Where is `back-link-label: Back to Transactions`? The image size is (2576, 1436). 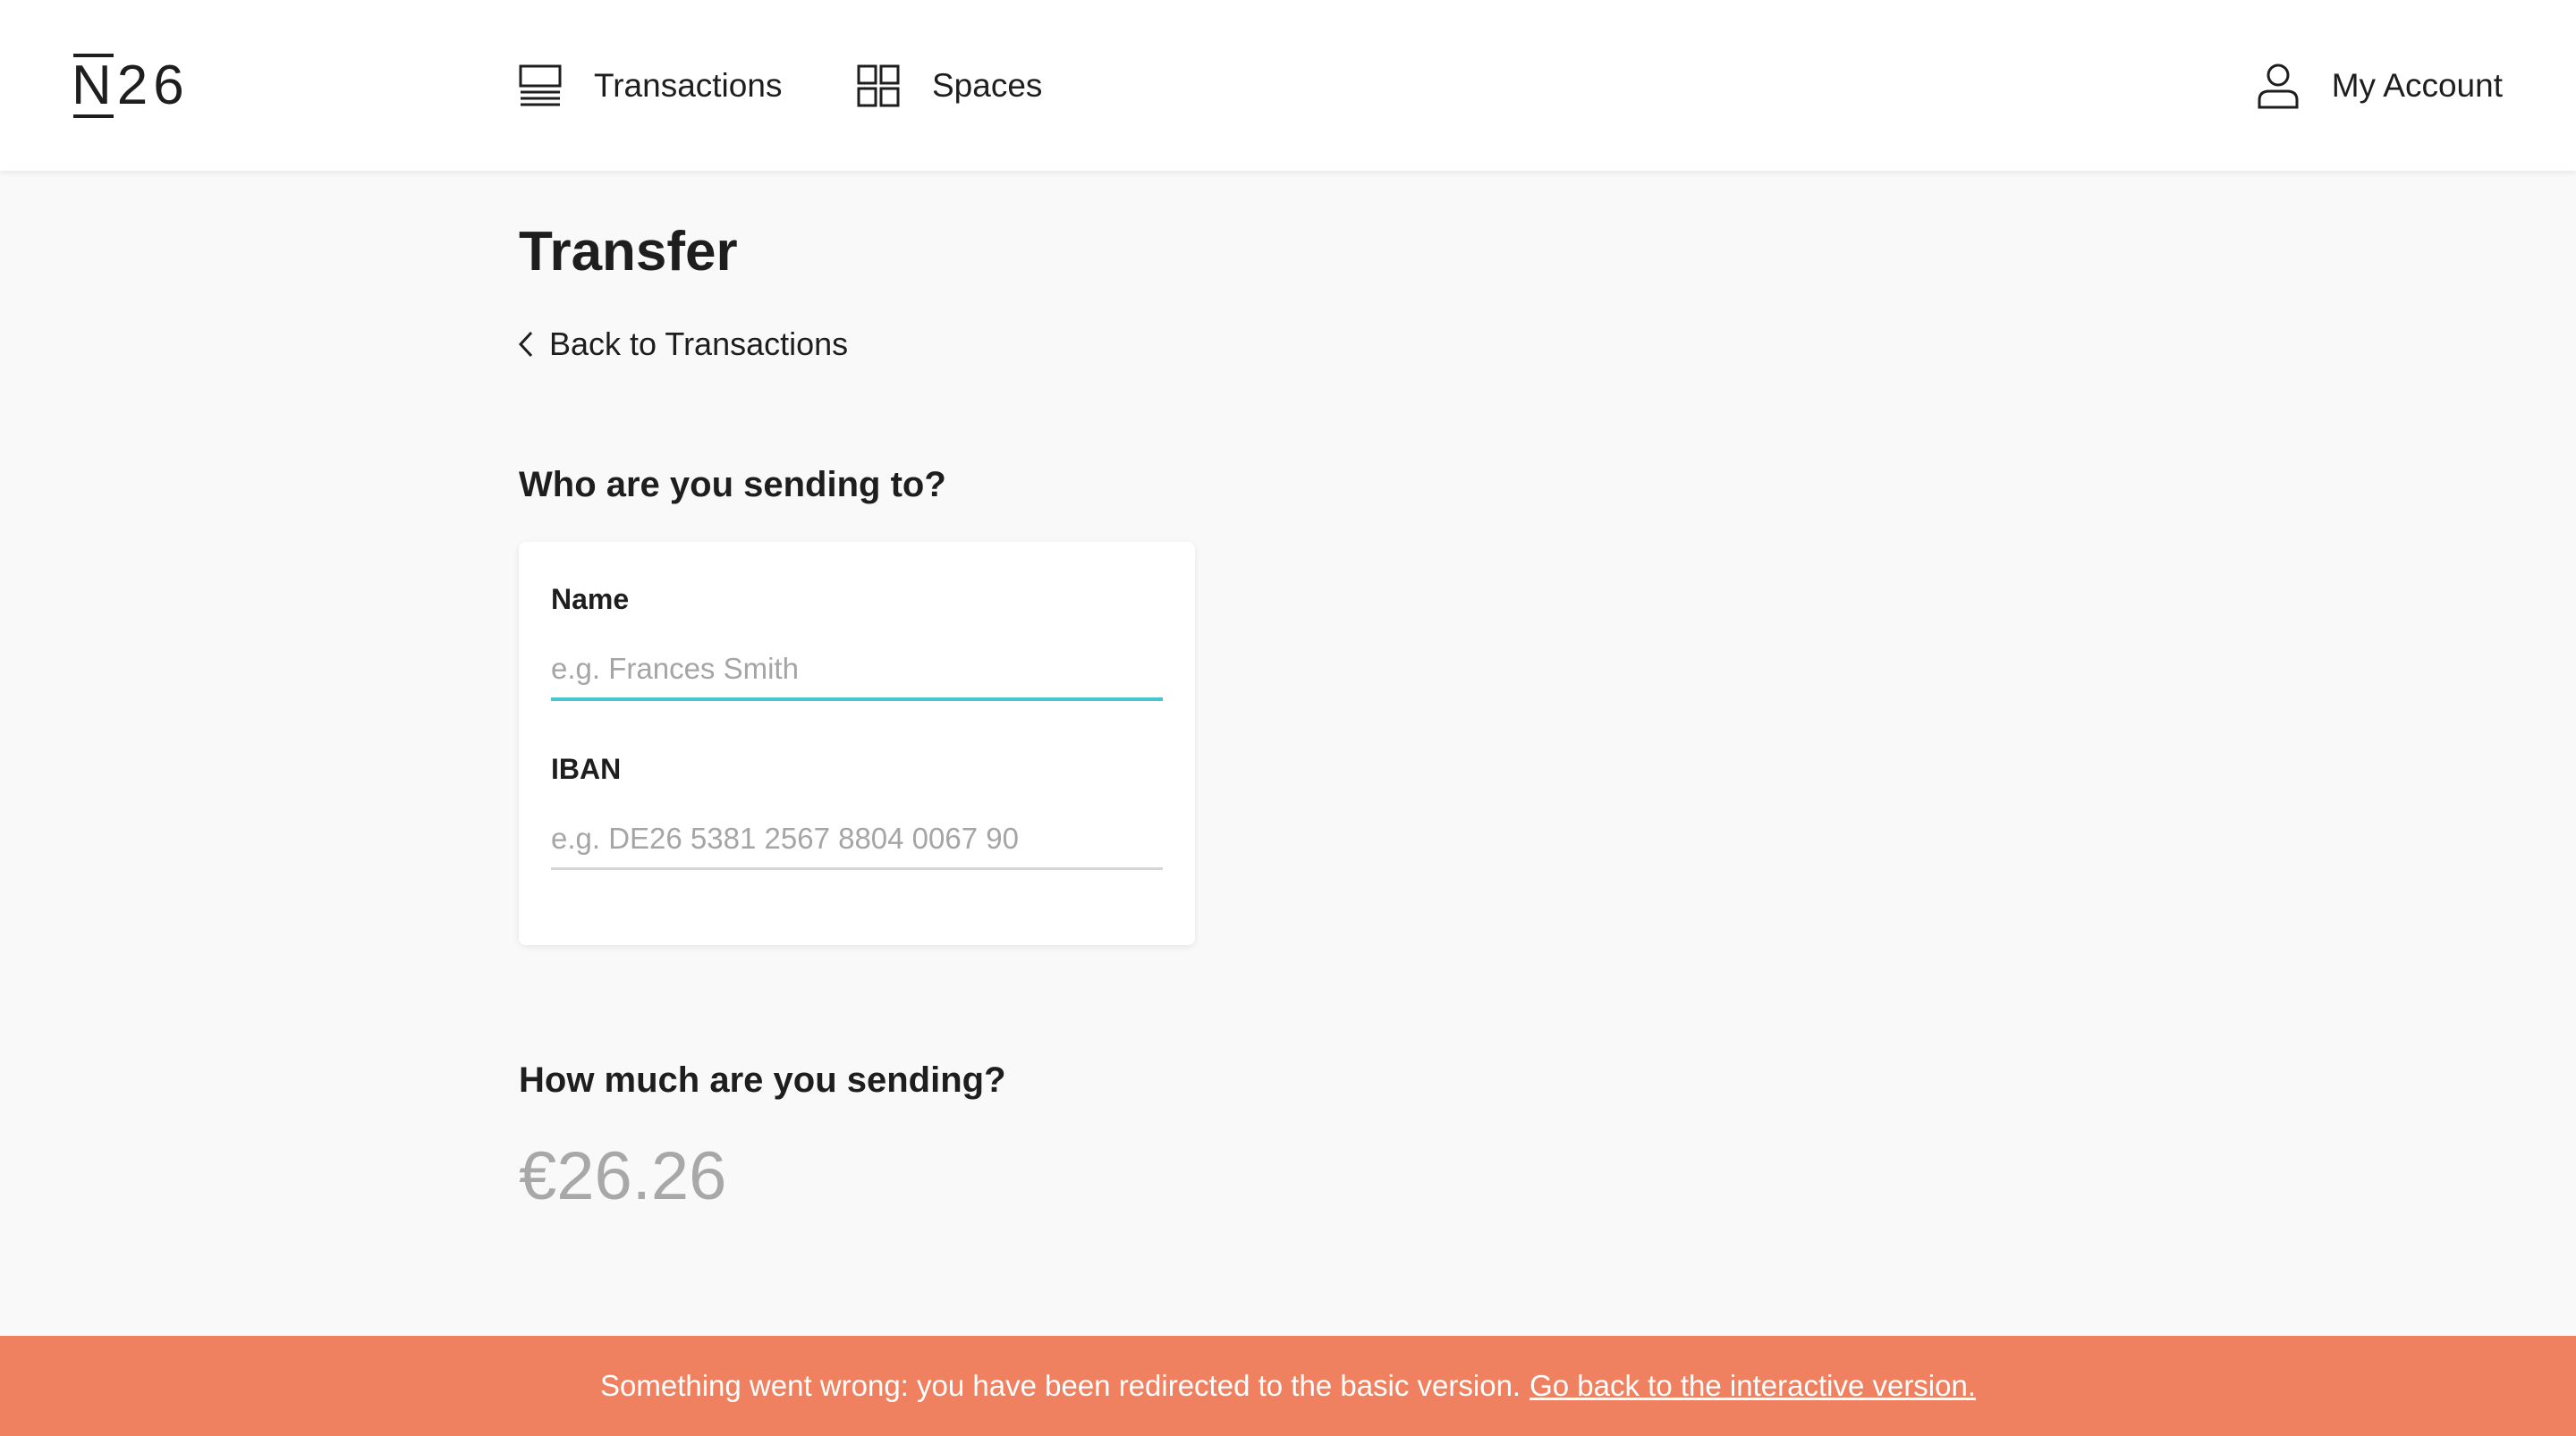
back-link-label: Back to Transactions is located at coordinates (699, 343).